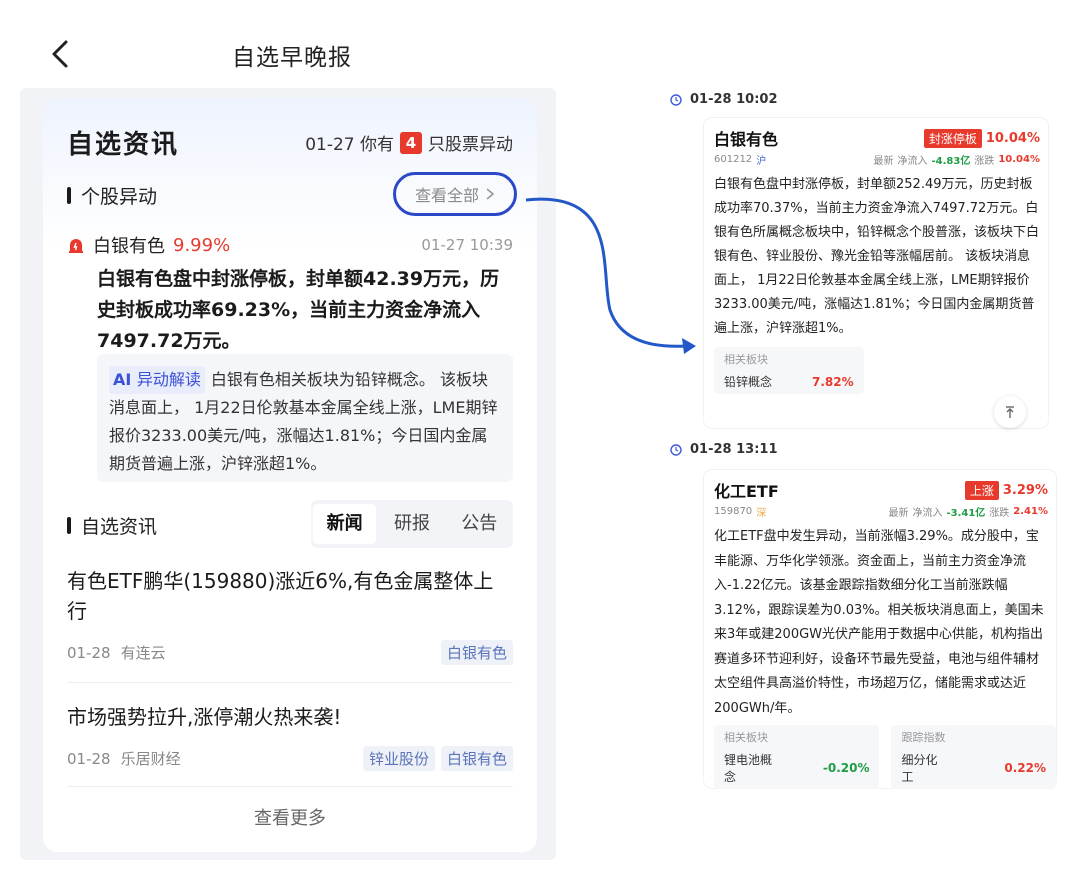  Describe the element at coordinates (966, 513) in the screenshot. I see `inflow-value: -3.41亿` at that location.